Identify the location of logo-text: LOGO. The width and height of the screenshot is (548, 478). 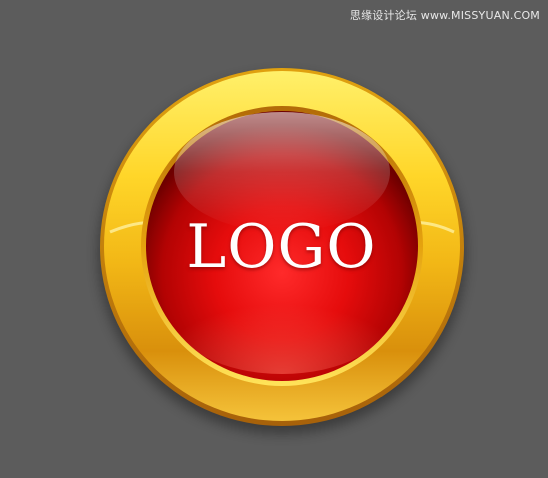
(281, 247).